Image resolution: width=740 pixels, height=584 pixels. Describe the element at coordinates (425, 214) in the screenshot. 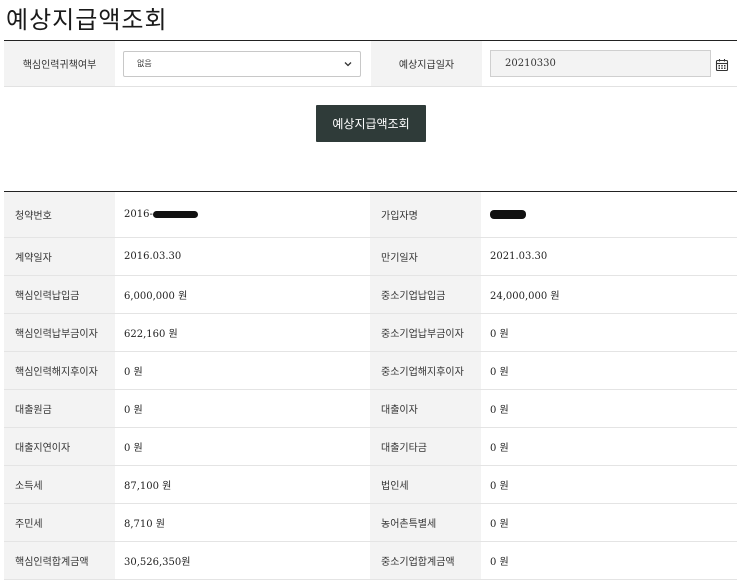

I see `row-label: 가입자명` at that location.